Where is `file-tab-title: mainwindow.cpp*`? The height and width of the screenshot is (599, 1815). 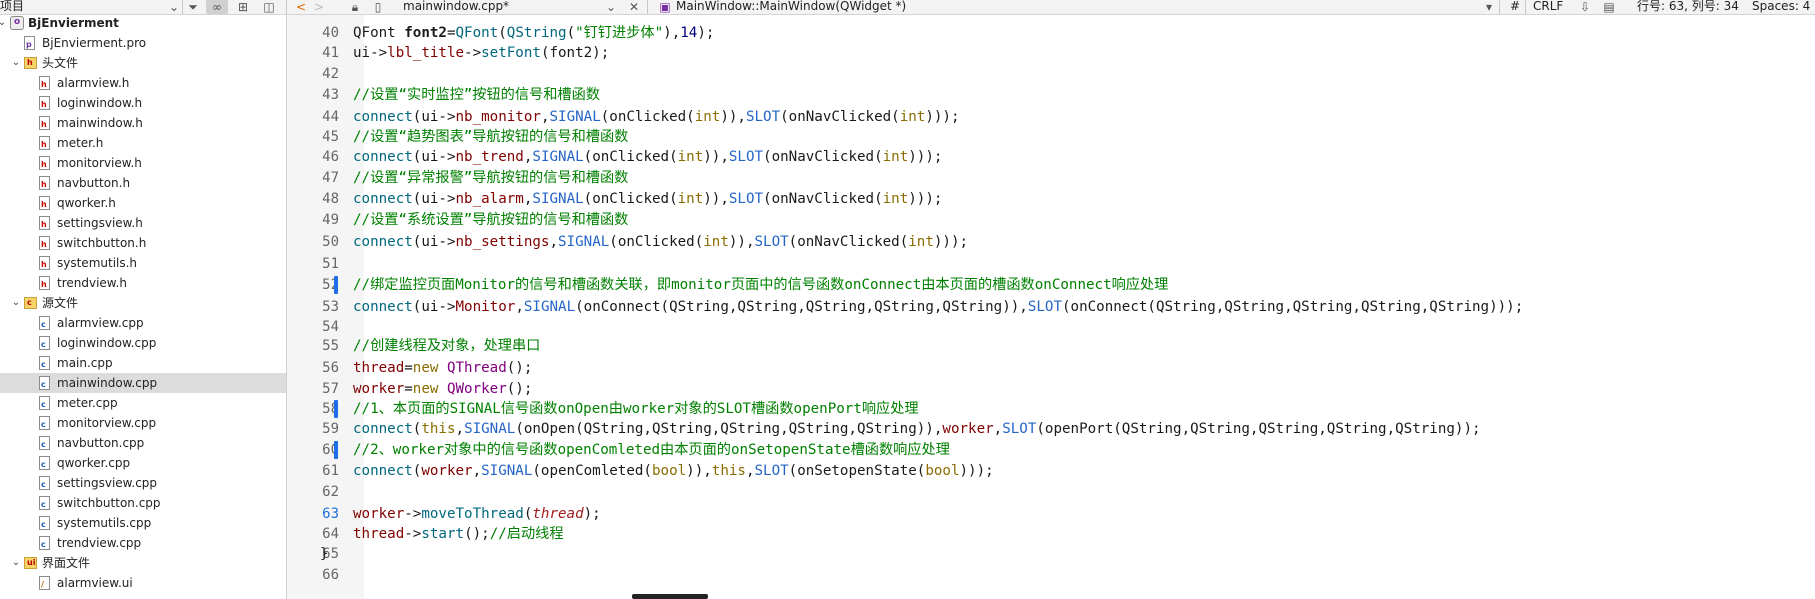 file-tab-title: mainwindow.cpp* is located at coordinates (456, 6).